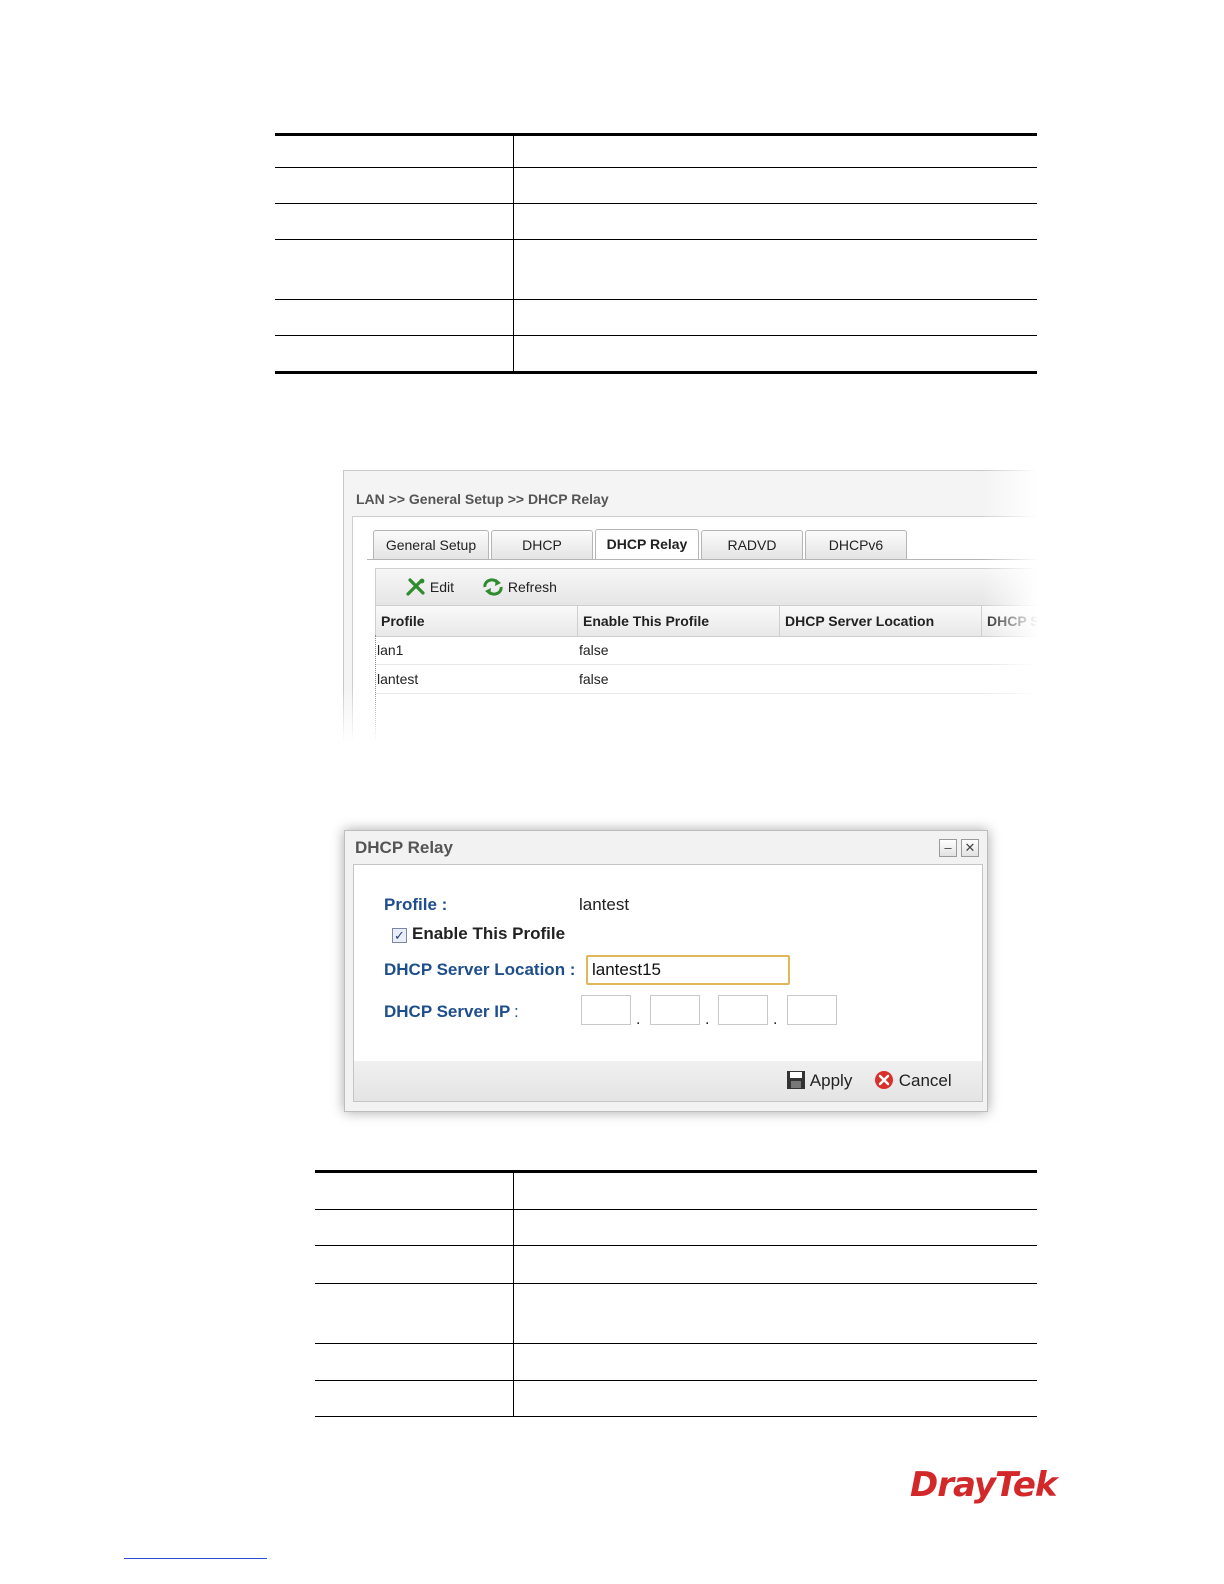  I want to click on footer-rule, so click(195, 1558).